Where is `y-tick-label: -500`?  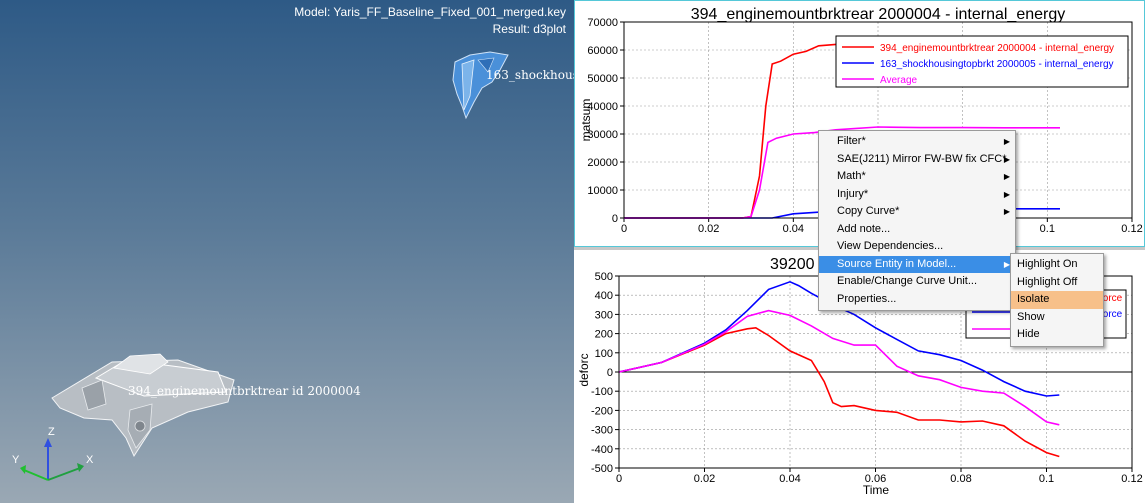 y-tick-label: -500 is located at coordinates (602, 469).